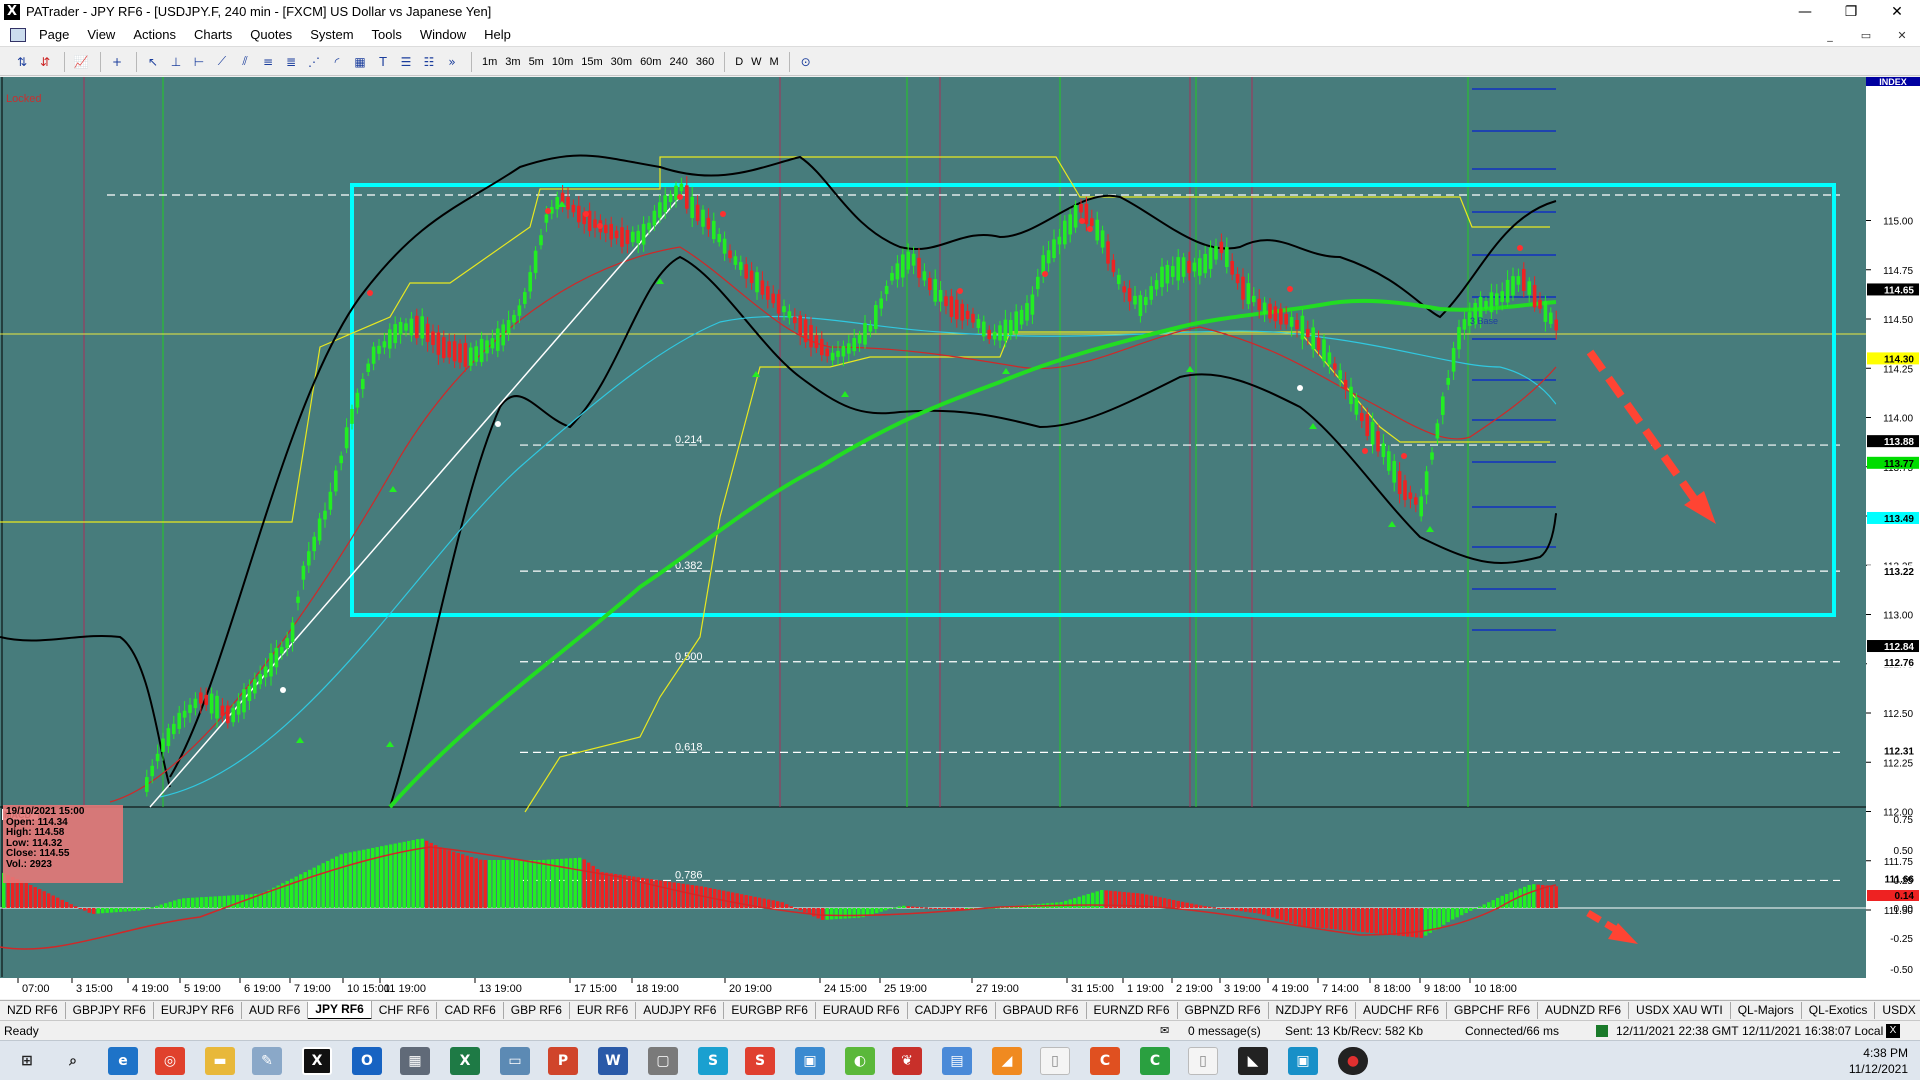 The width and height of the screenshot is (1920, 1080). Describe the element at coordinates (1055, 1061) in the screenshot. I see `blank-doc-icon: ▯` at that location.